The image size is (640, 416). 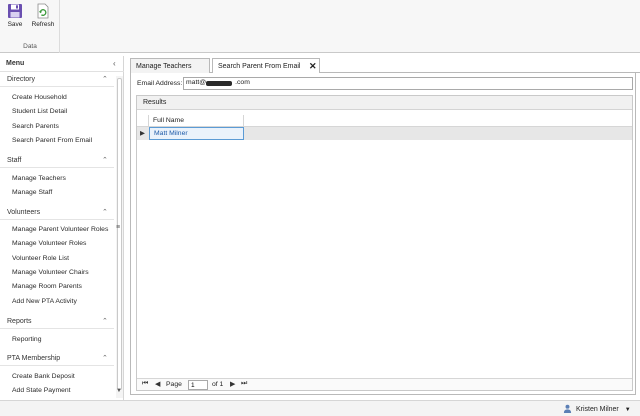 I want to click on tab-search-parent-from-email: Search Parent From Email ✕, so click(x=266, y=66).